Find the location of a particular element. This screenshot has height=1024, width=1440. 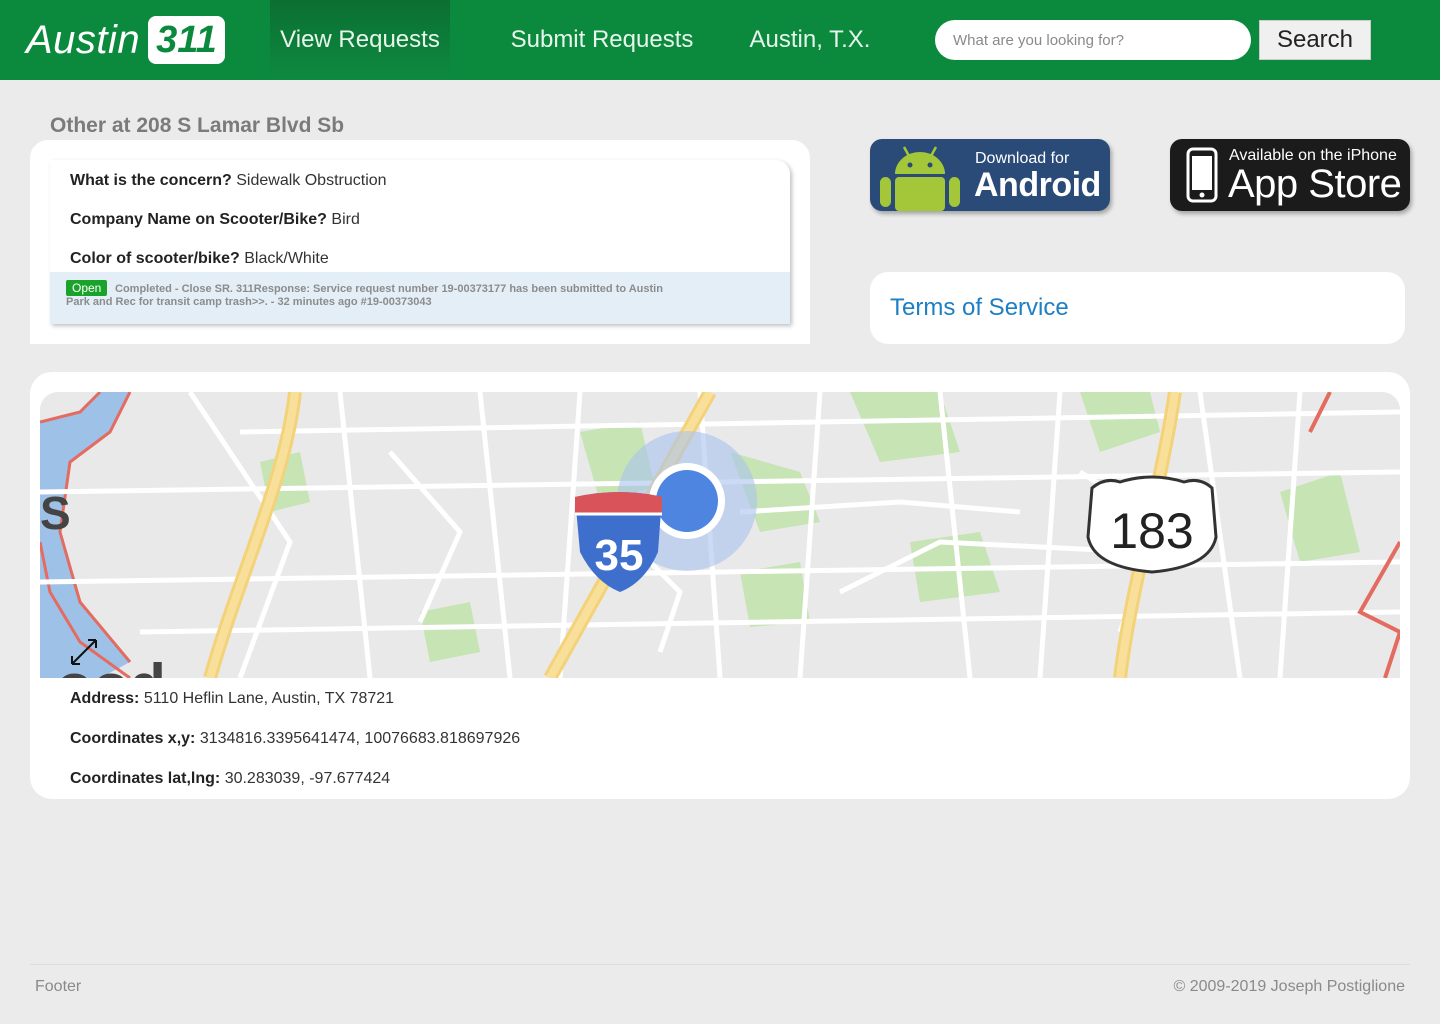

nav-submit-requests: Submit Requests is located at coordinates (602, 40).